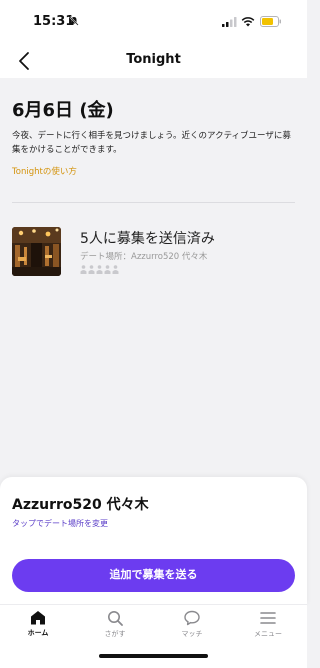  I want to click on page-title: Tonight, so click(153, 59).